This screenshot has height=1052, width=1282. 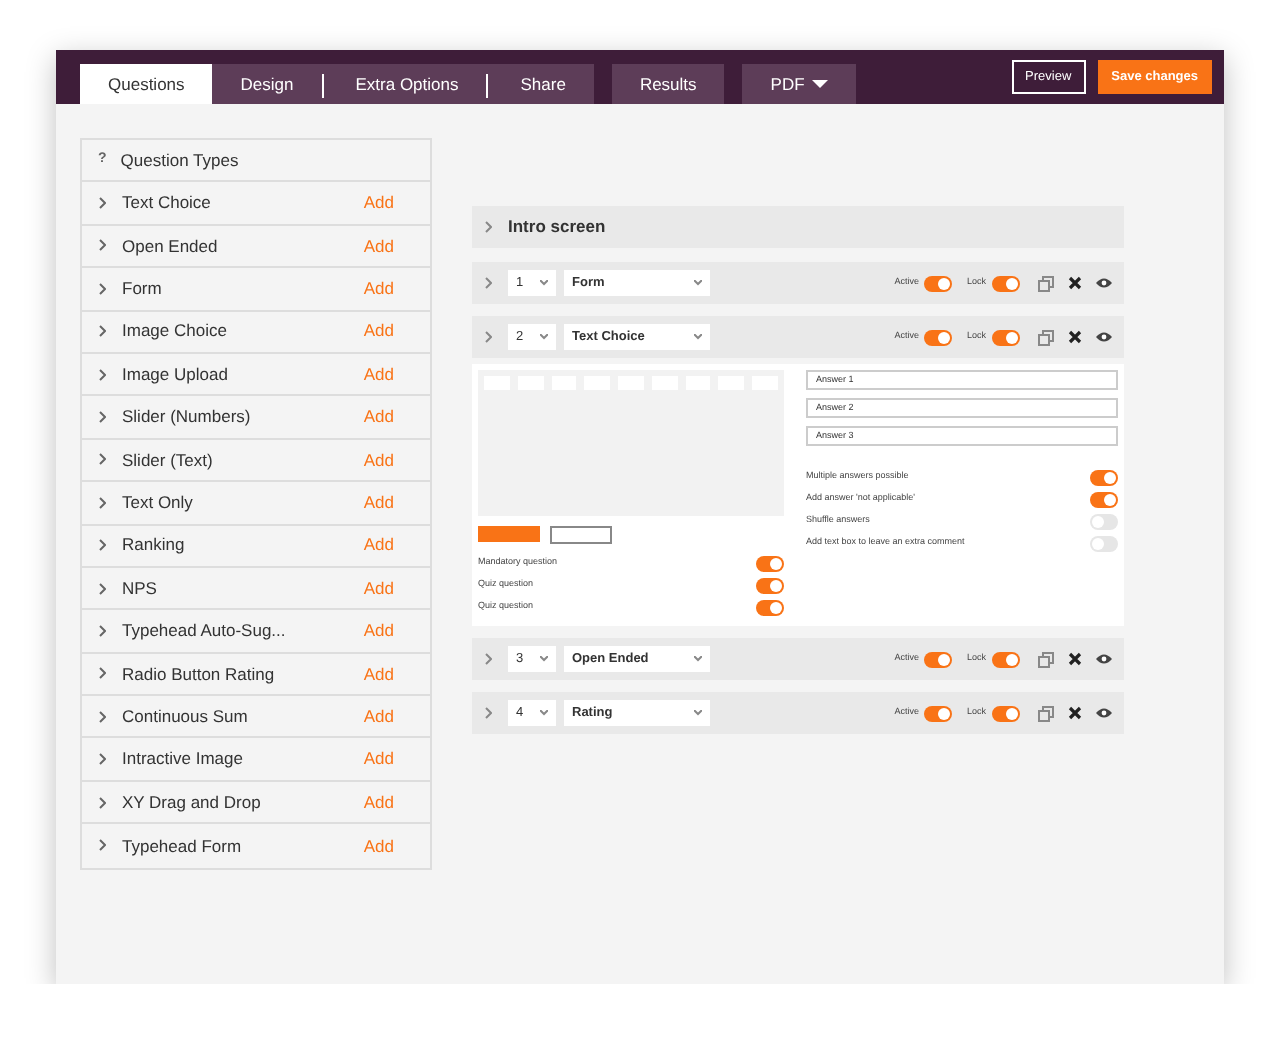 What do you see at coordinates (167, 460) in the screenshot?
I see `question-type-label: Slider (Text)` at bounding box center [167, 460].